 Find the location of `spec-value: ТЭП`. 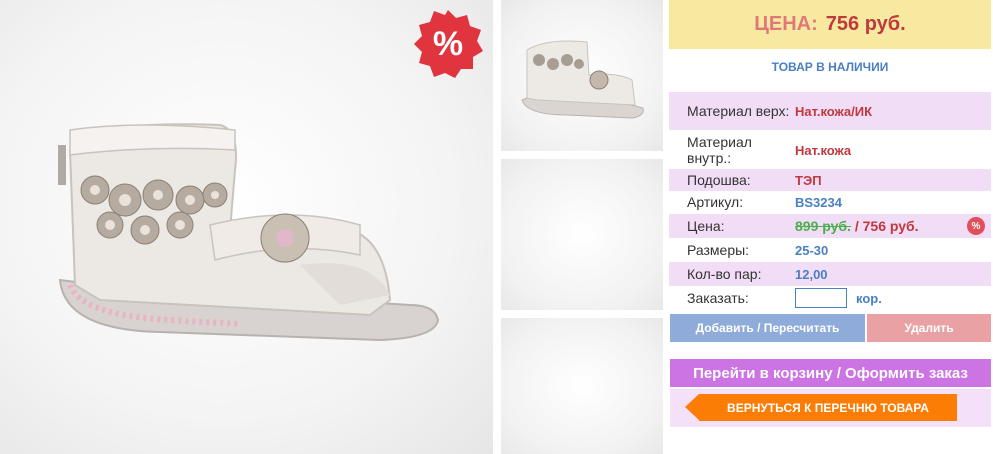

spec-value: ТЭП is located at coordinates (808, 180).